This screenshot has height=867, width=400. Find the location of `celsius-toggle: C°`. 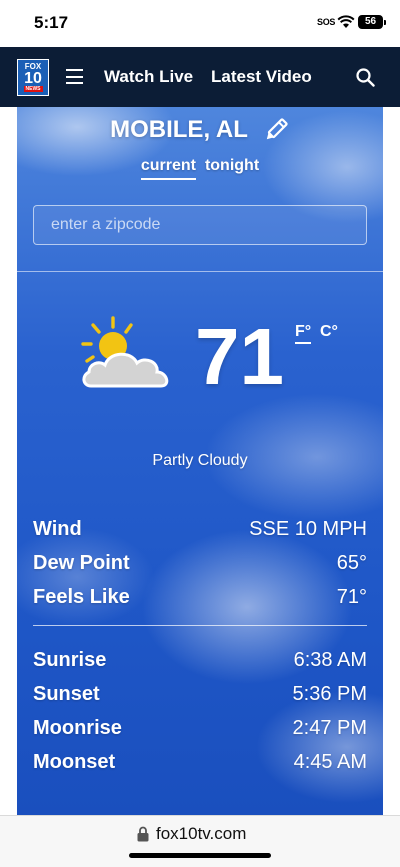

celsius-toggle: C° is located at coordinates (329, 332).